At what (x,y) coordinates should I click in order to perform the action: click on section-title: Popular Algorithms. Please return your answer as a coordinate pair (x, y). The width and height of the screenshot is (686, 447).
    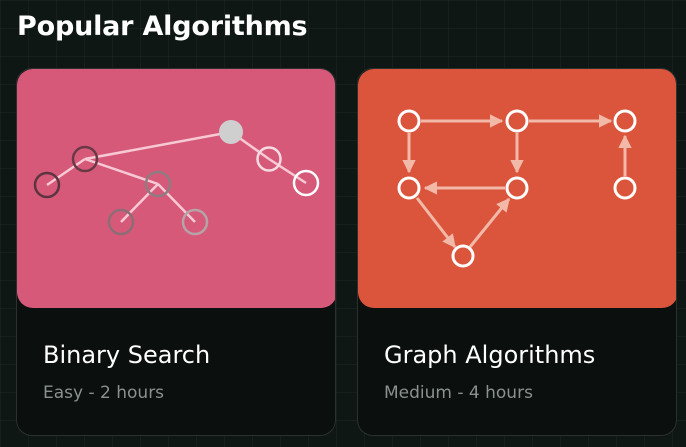
    Looking at the image, I should click on (162, 26).